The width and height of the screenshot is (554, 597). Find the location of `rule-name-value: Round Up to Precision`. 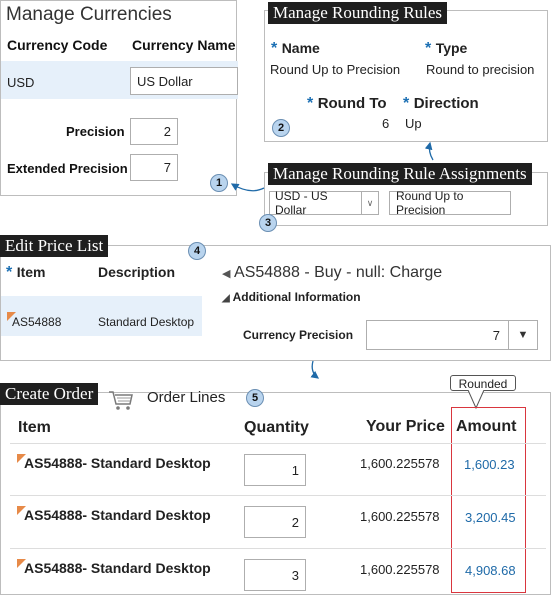

rule-name-value: Round Up to Precision is located at coordinates (335, 69).